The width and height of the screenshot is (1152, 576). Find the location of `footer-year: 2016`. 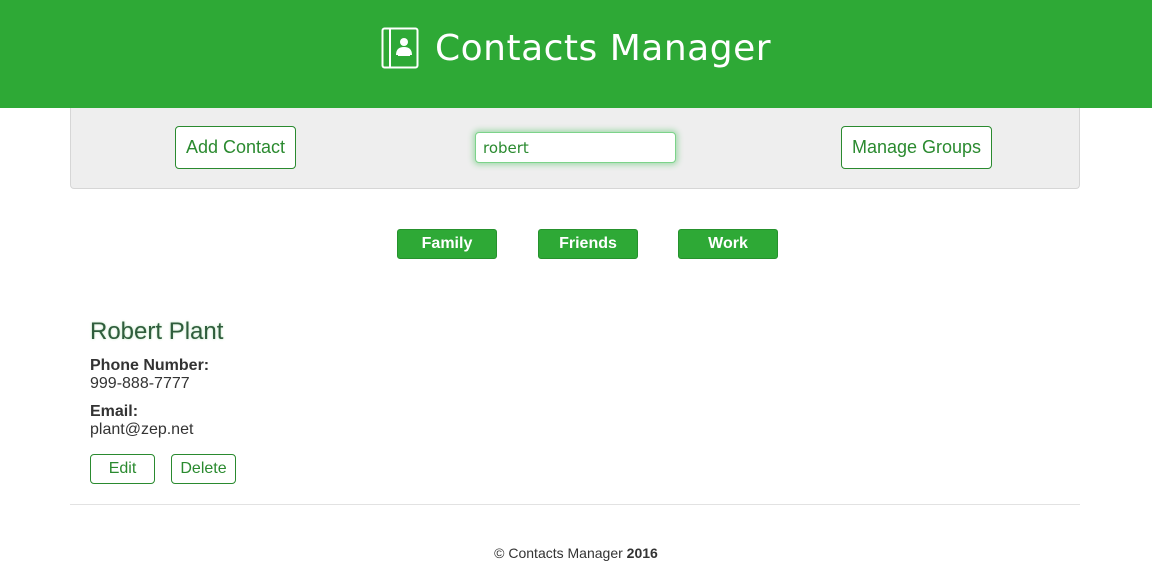

footer-year: 2016 is located at coordinates (642, 553).